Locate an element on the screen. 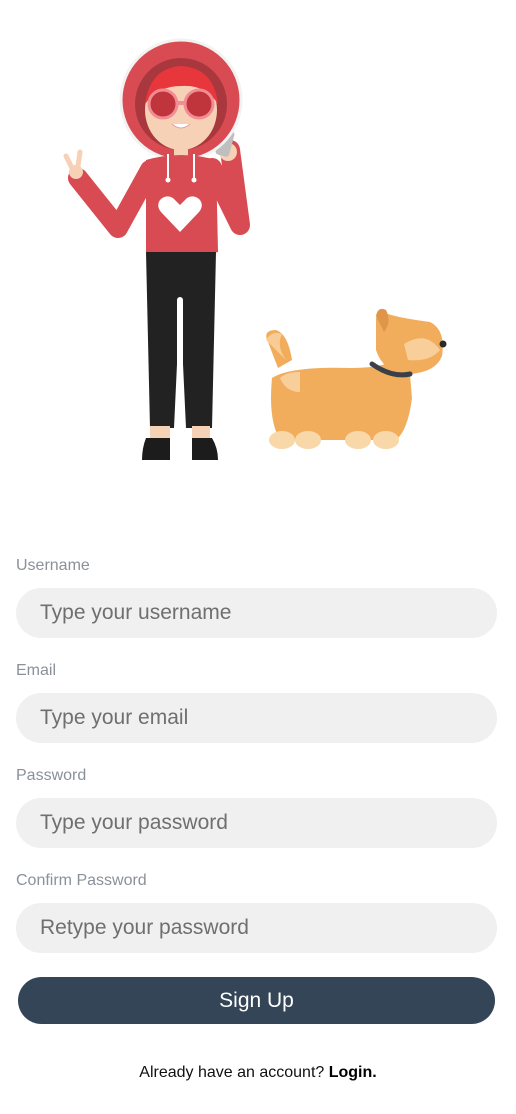  person-figure is located at coordinates (156, 249).